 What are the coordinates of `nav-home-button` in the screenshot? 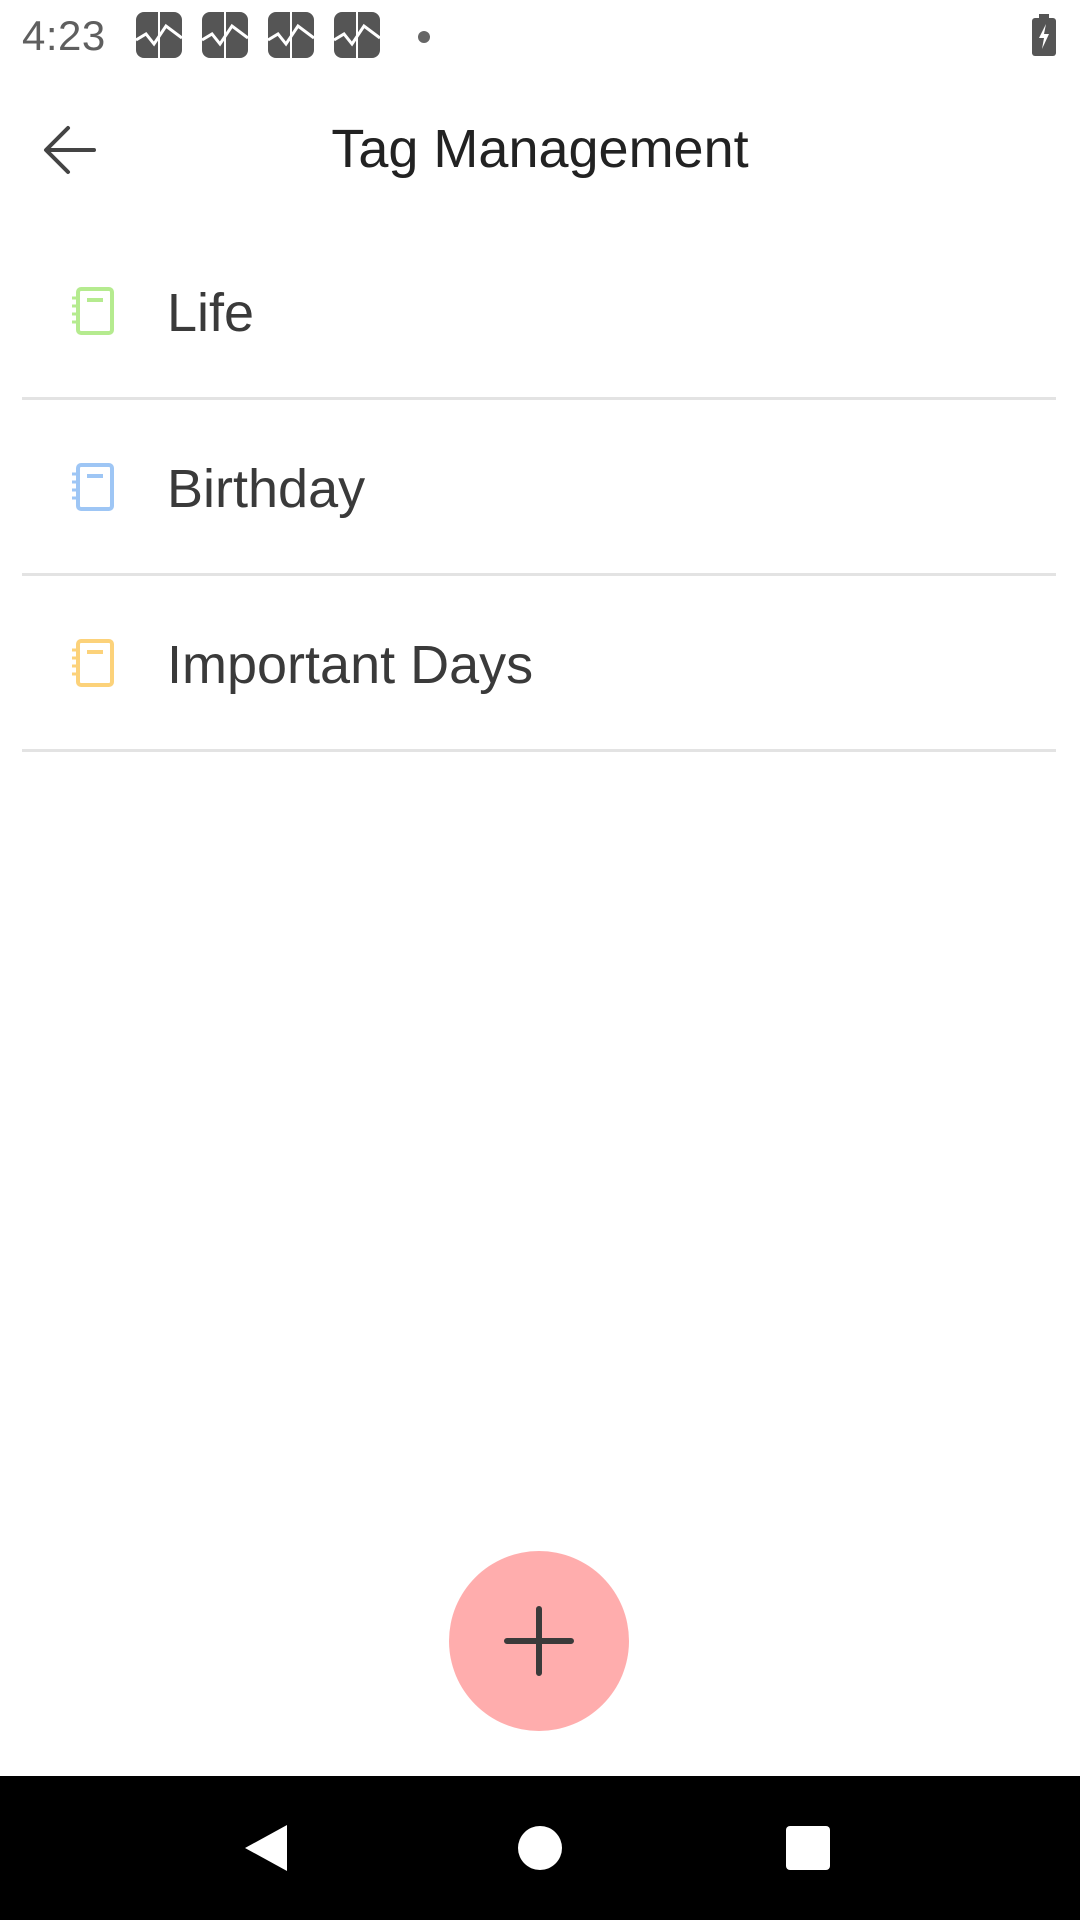 It's located at (540, 1848).